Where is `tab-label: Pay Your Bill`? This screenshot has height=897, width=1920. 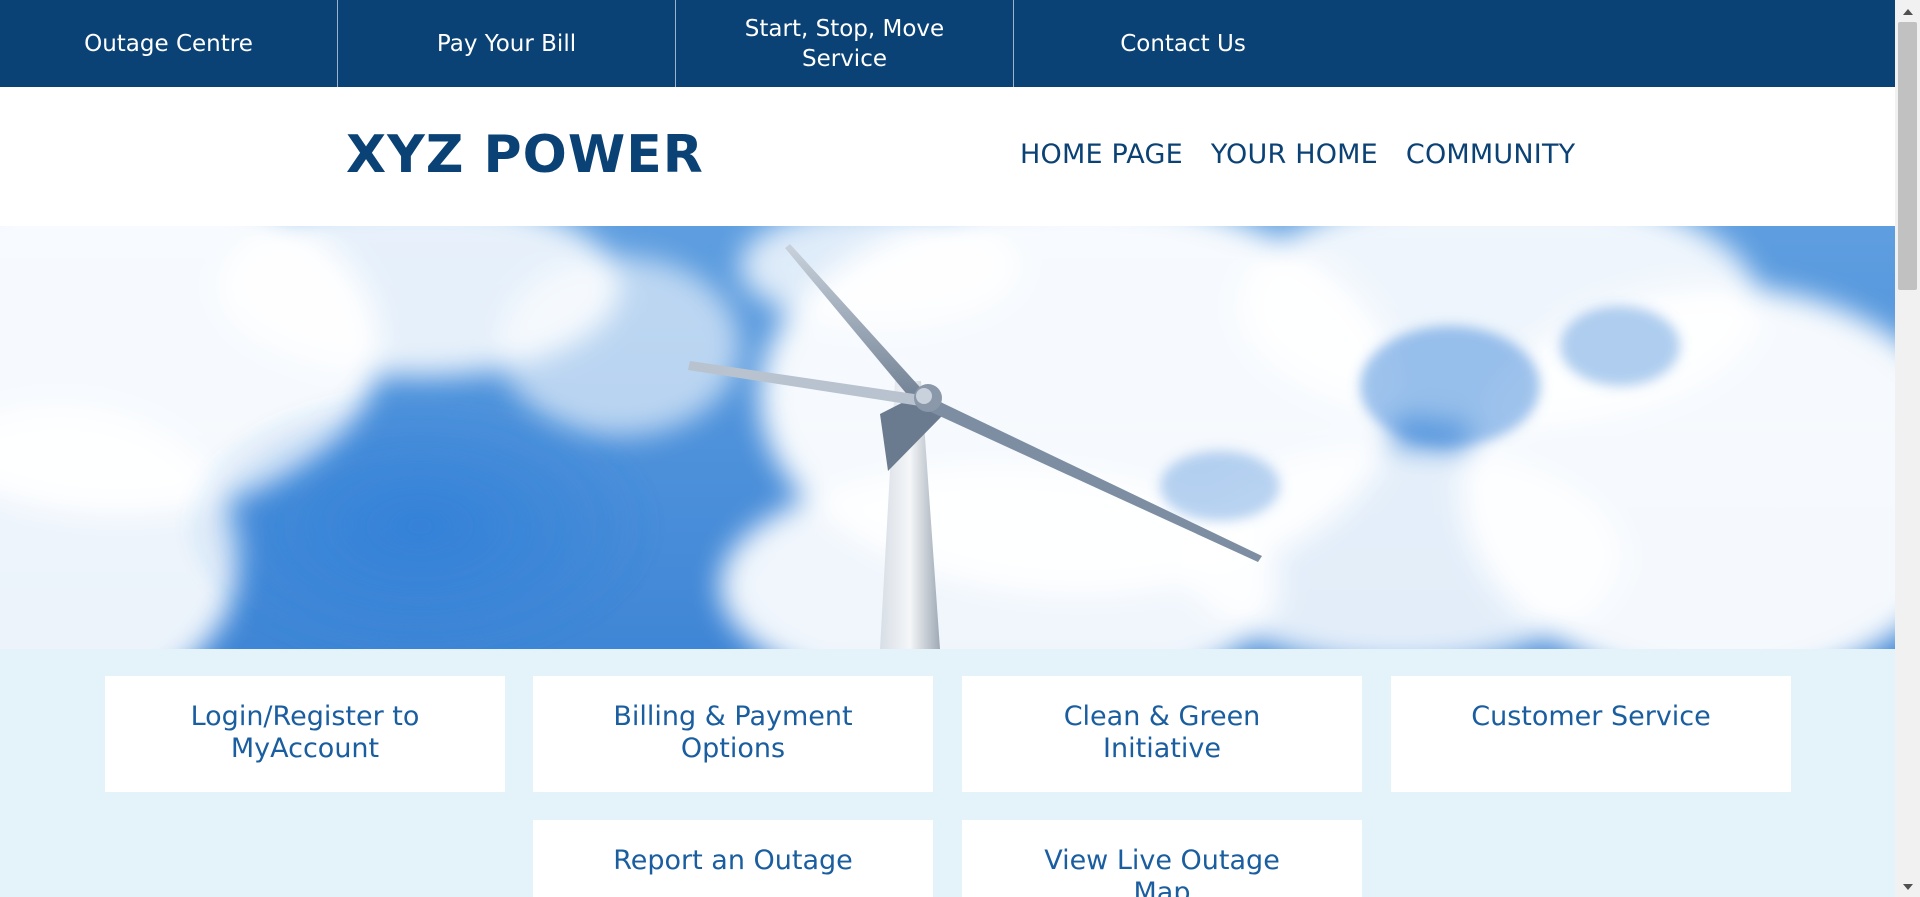
tab-label: Pay Your Bill is located at coordinates (506, 43).